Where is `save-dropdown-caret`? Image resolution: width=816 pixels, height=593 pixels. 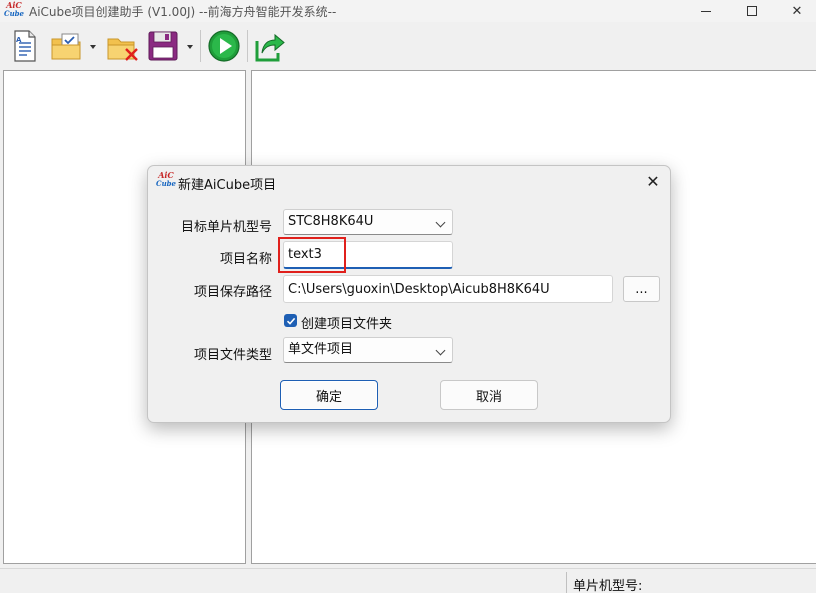 save-dropdown-caret is located at coordinates (190, 47).